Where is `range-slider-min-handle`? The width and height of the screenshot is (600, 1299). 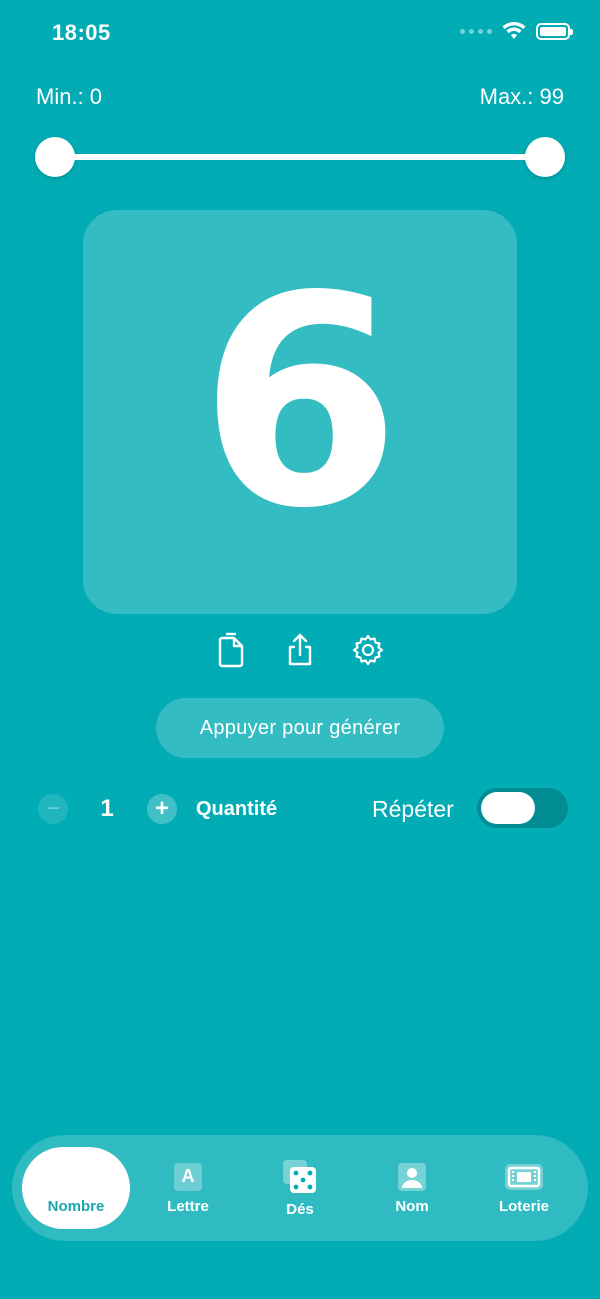
range-slider-min-handle is located at coordinates (55, 157).